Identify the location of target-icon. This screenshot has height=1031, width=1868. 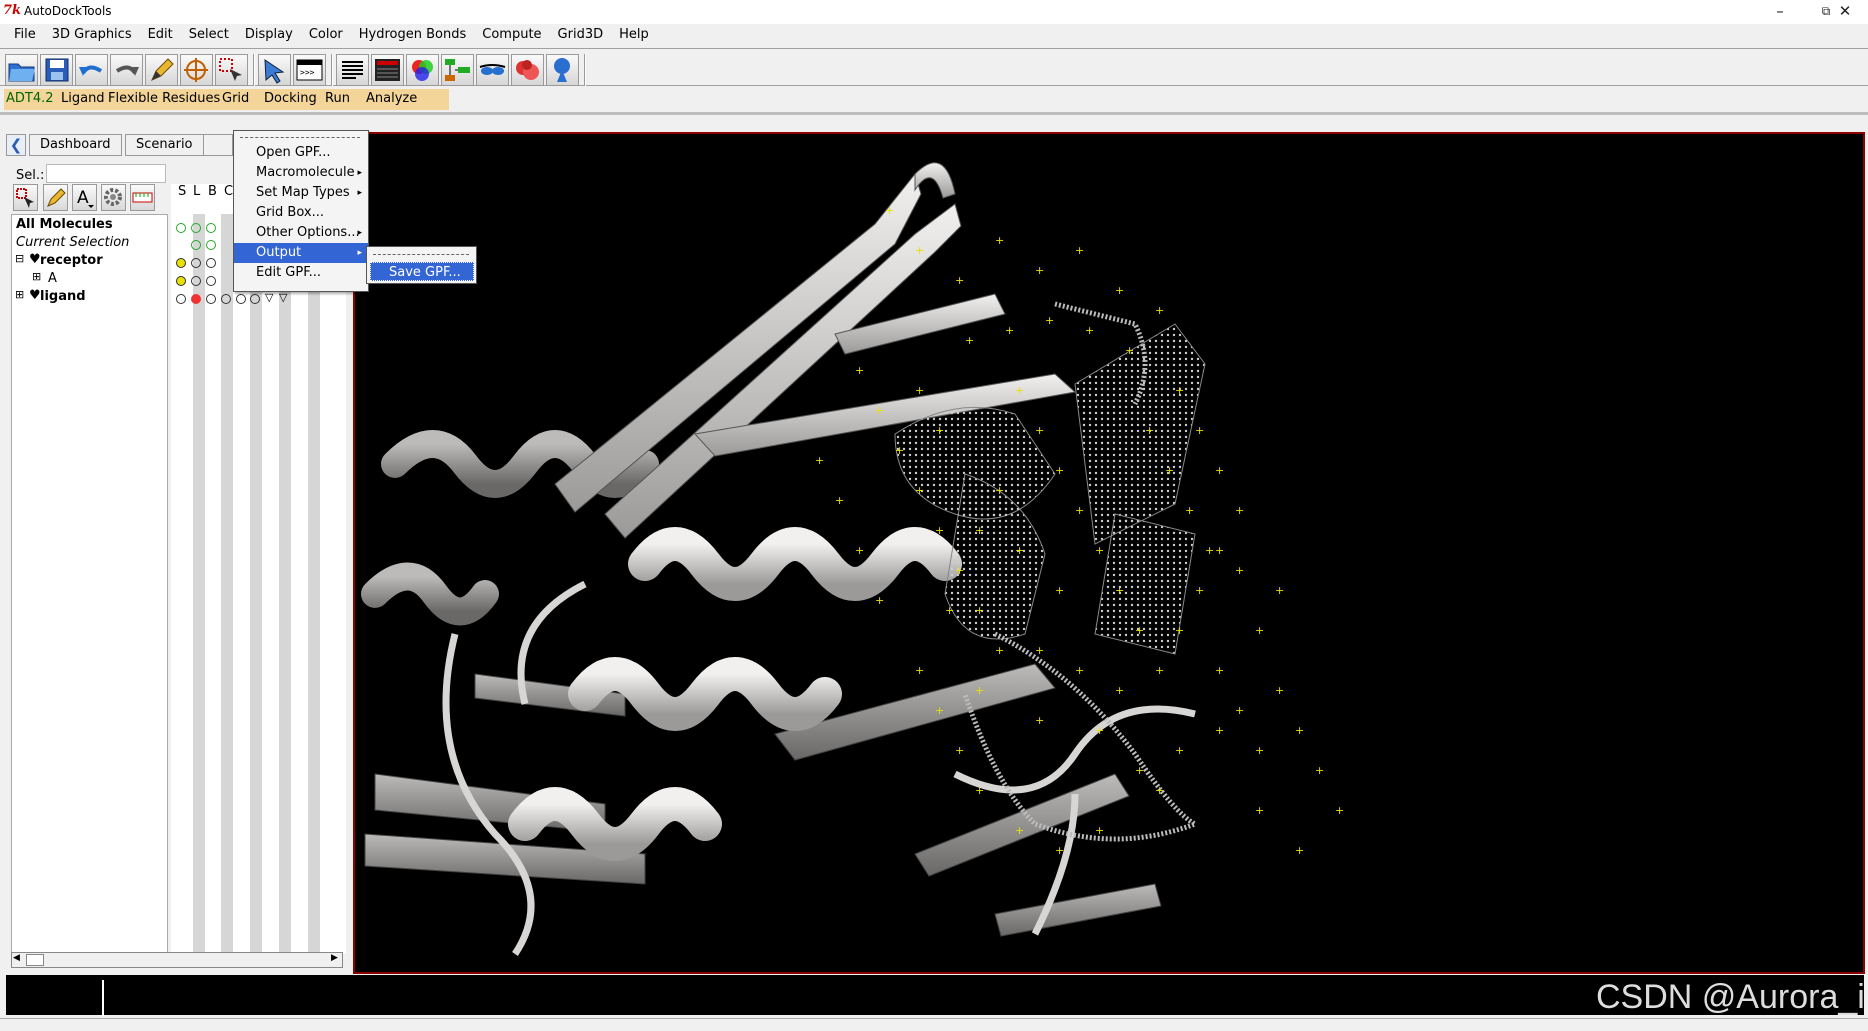
(196, 70).